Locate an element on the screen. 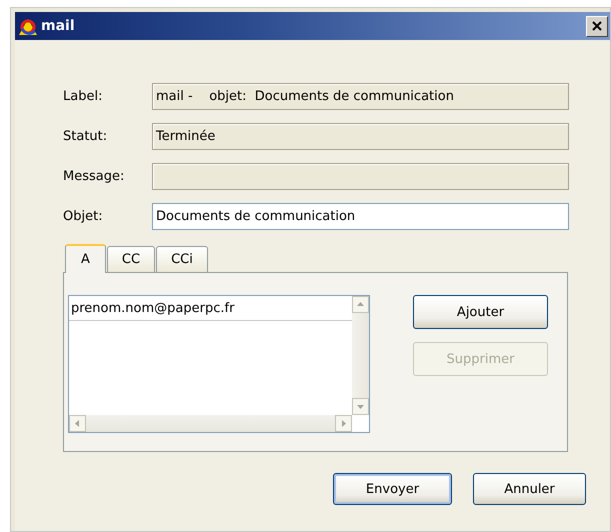 Image resolution: width=611 pixels, height=532 pixels. scroll-left-button is located at coordinates (77, 423).